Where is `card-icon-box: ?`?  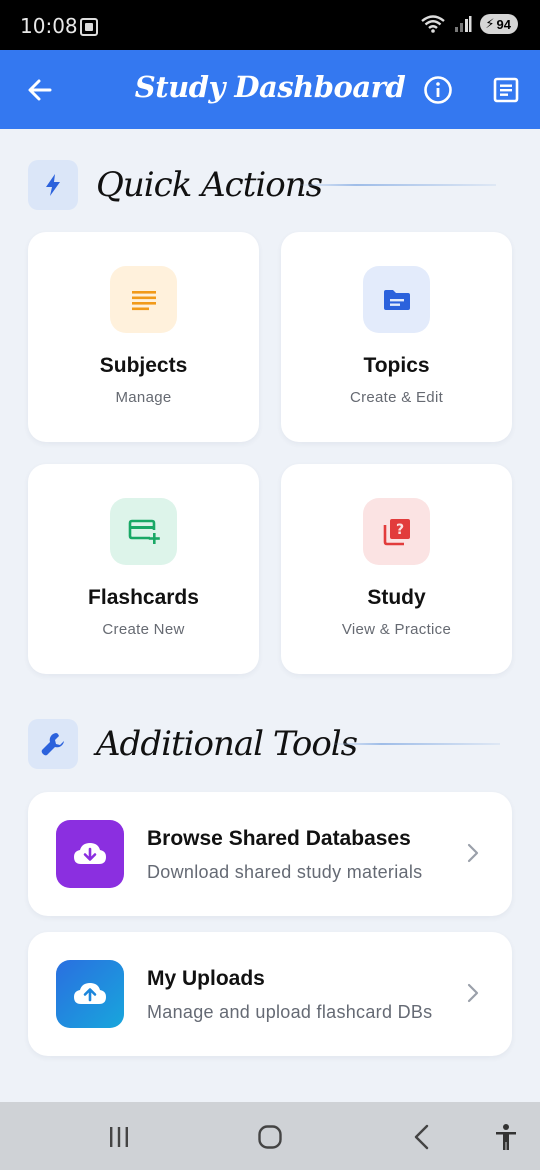
card-icon-box: ? is located at coordinates (396, 531).